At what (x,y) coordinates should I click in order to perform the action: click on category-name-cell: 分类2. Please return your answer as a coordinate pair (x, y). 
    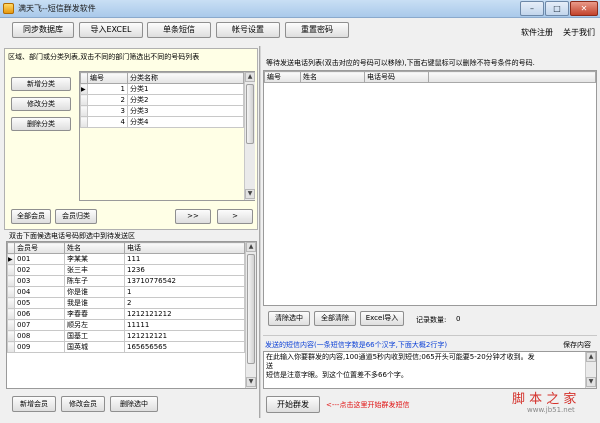
    Looking at the image, I should click on (185, 100).